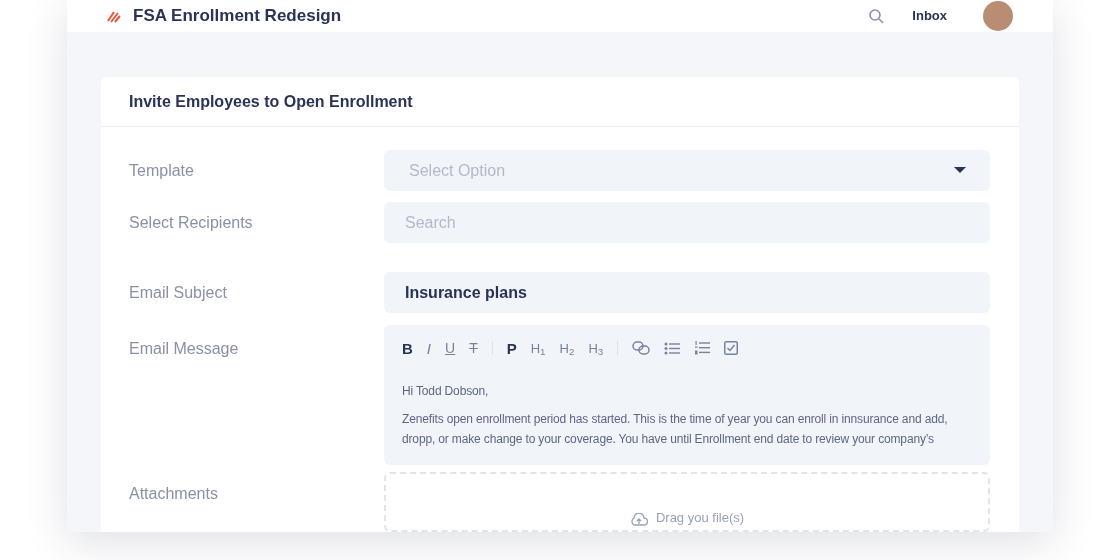  What do you see at coordinates (174, 494) in the screenshot?
I see `field-label: Attachments` at bounding box center [174, 494].